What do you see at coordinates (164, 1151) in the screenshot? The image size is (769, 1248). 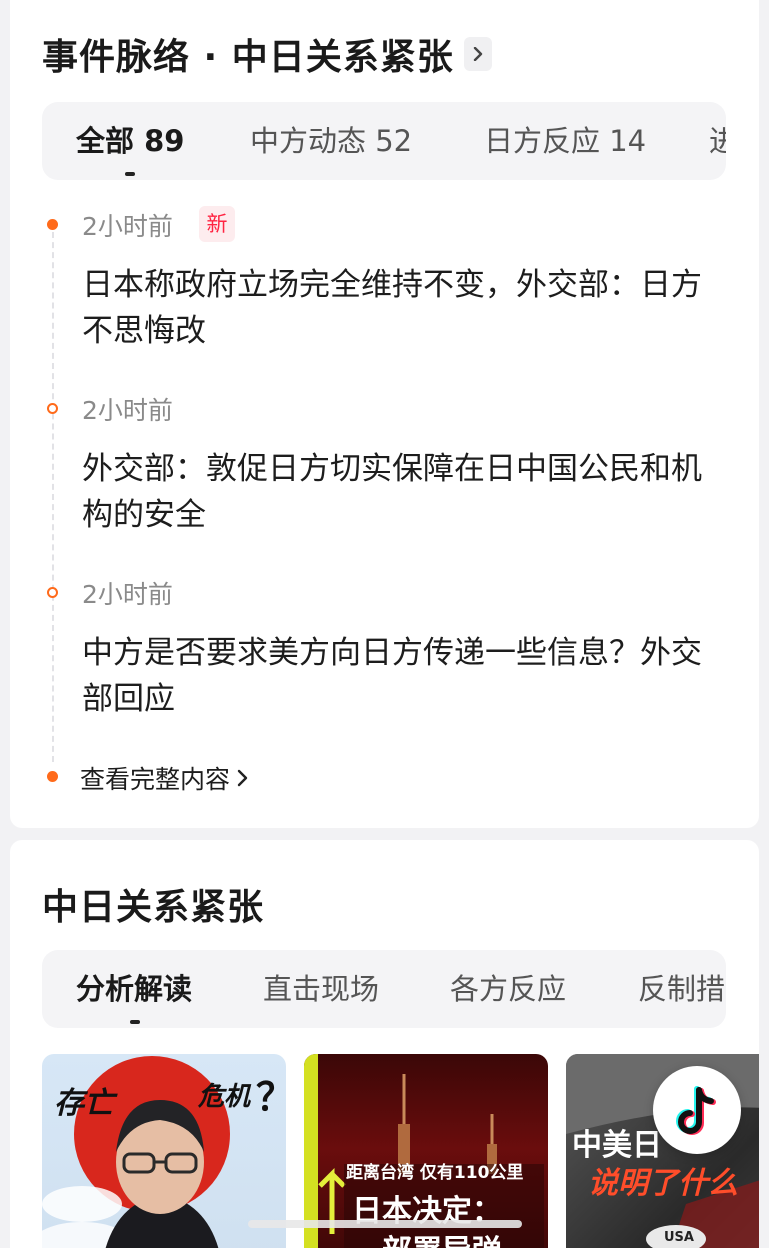 I see `video-thumbnail: 存亡 危机 ？` at bounding box center [164, 1151].